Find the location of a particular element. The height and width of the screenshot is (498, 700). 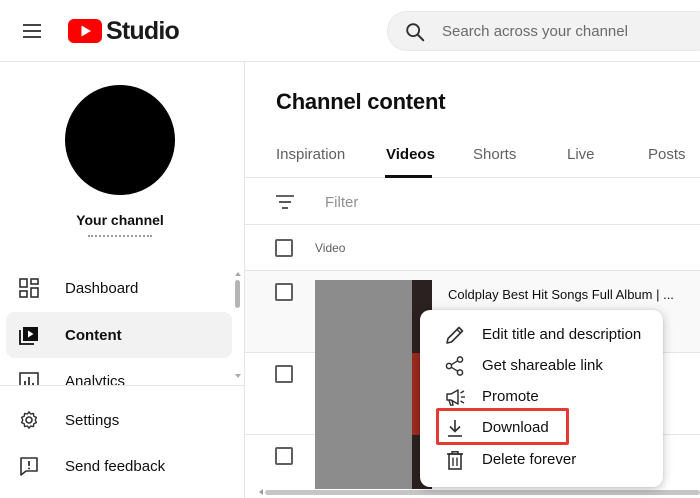

search-input is located at coordinates (571, 31).